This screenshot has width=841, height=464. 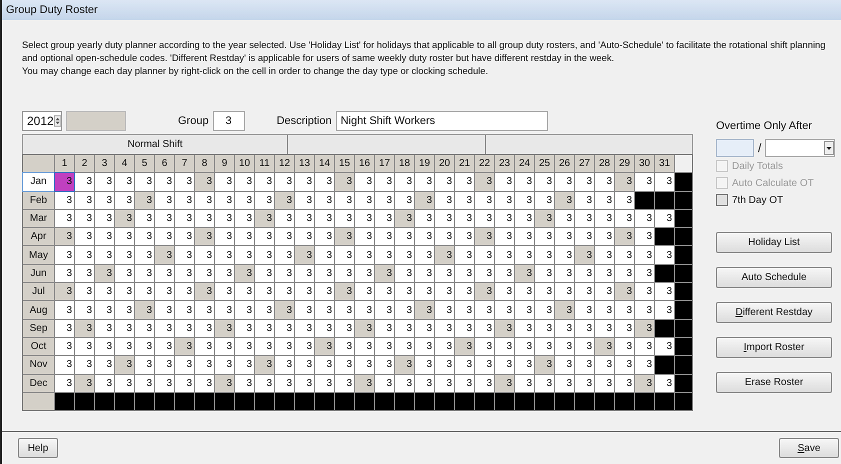 I want to click on help-button: Help, so click(x=38, y=448).